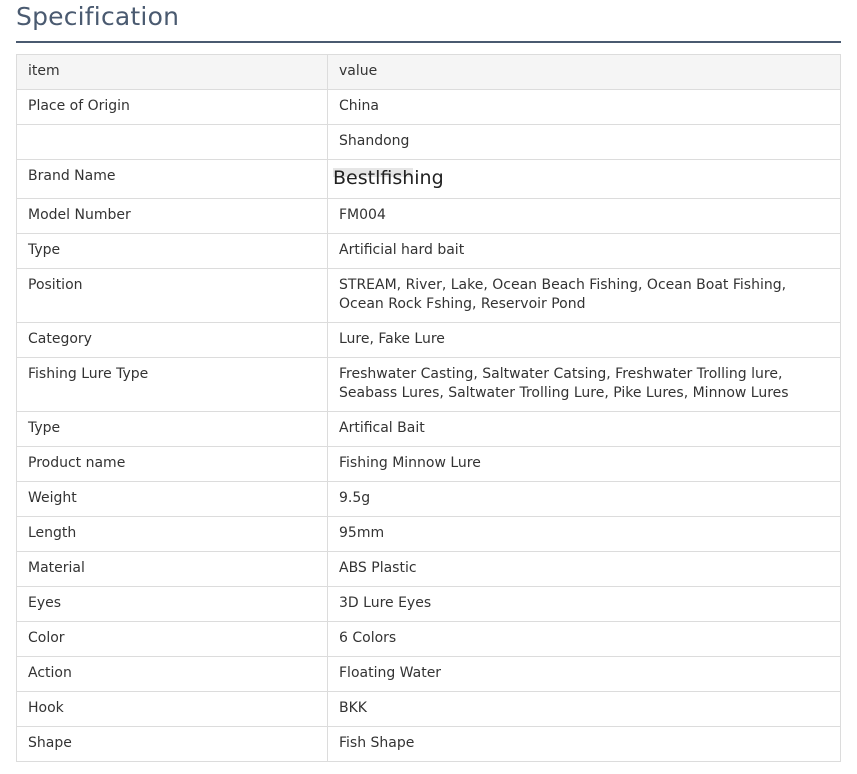  What do you see at coordinates (172, 674) in the screenshot?
I see `item-cell: Action` at bounding box center [172, 674].